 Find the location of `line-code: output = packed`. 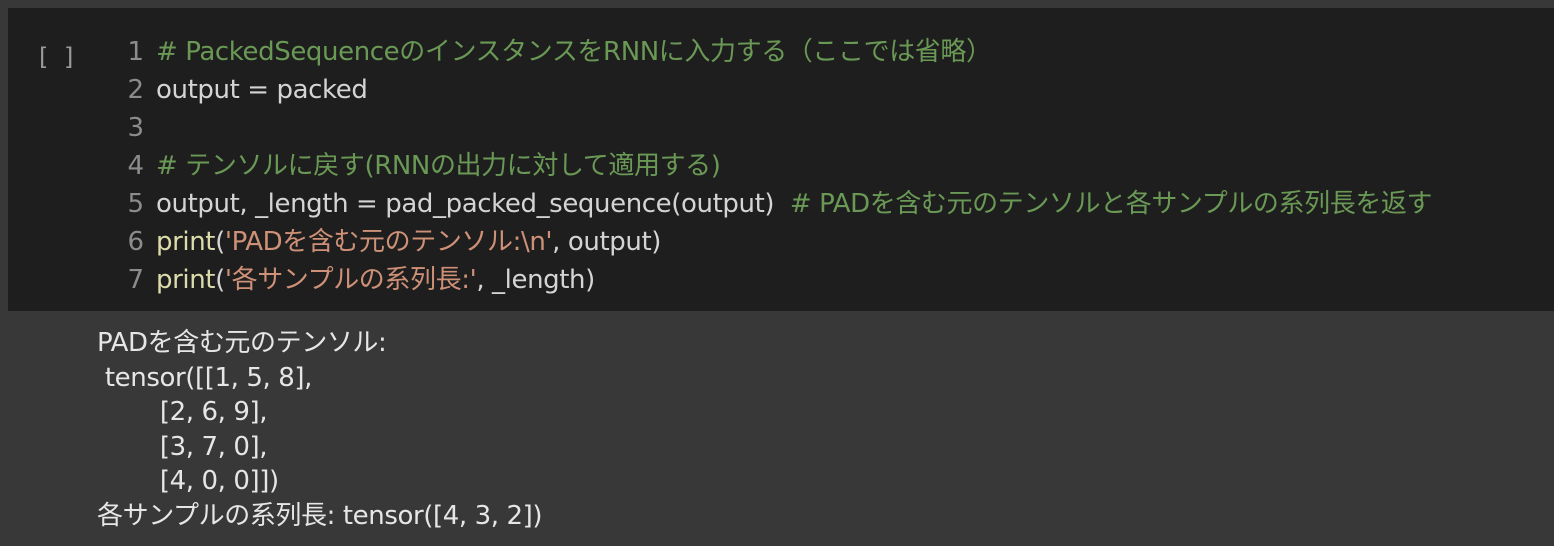

line-code: output = packed is located at coordinates (262, 90).